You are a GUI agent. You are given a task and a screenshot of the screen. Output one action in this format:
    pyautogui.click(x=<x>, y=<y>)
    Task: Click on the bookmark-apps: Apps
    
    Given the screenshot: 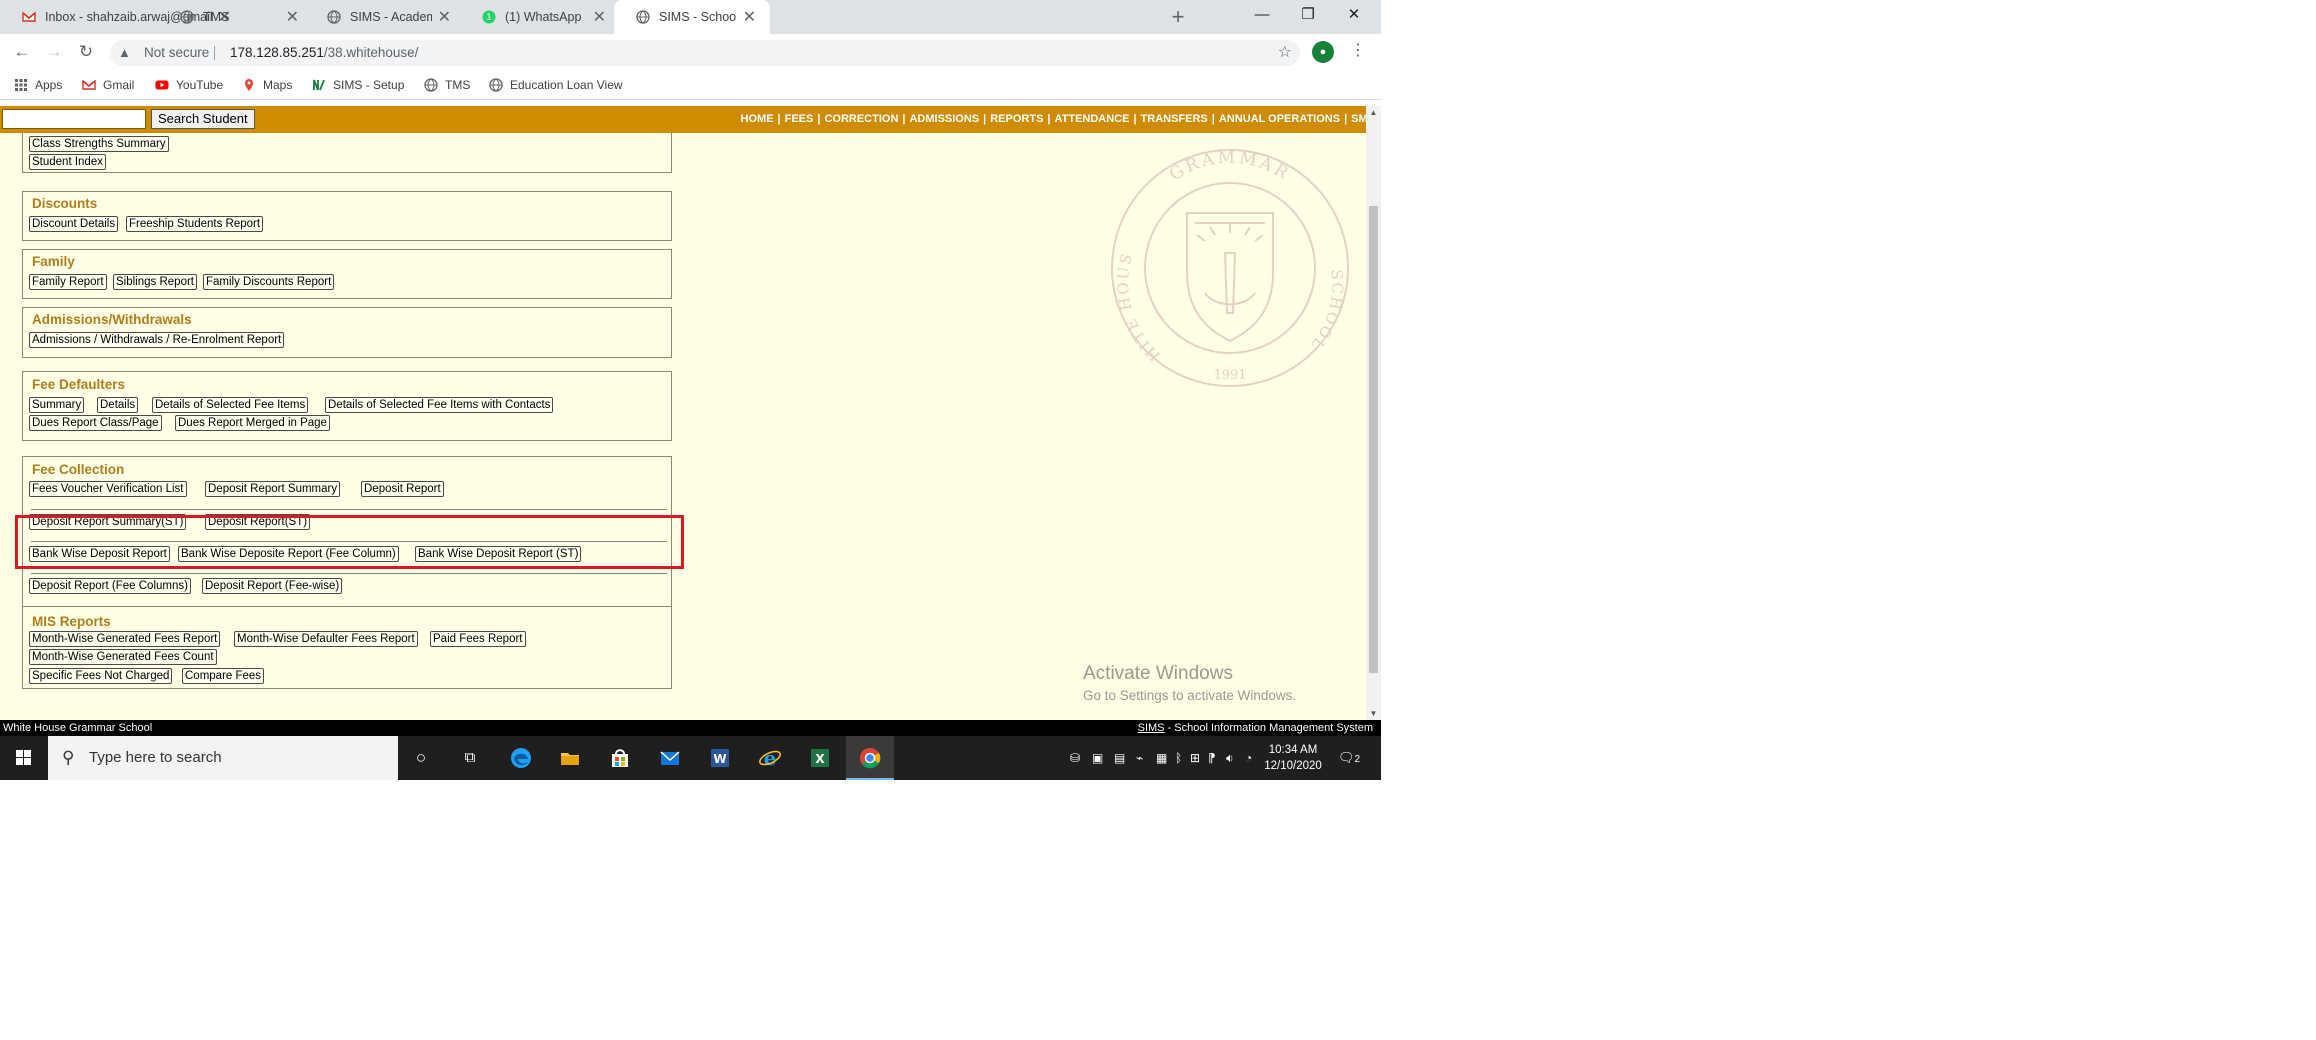 What is the action you would take?
    pyautogui.click(x=38, y=85)
    